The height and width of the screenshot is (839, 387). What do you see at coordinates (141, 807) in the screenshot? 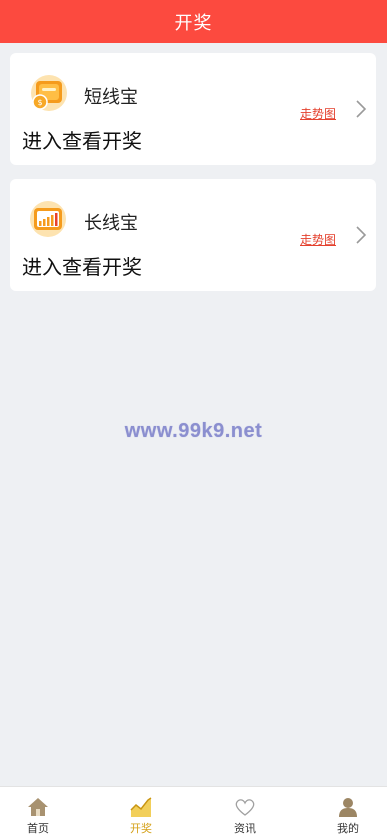
I see `trend-chart-icon` at bounding box center [141, 807].